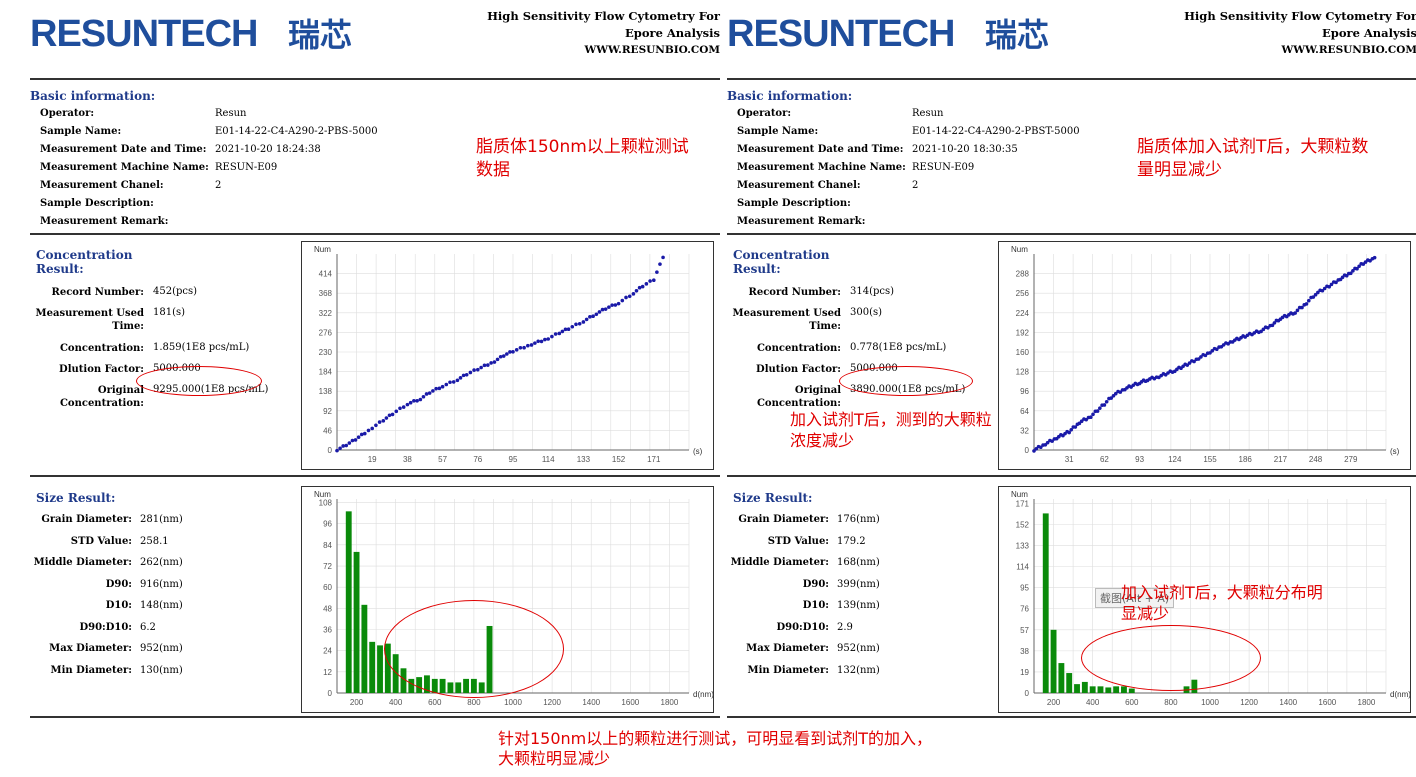  I want to click on y-tick-label: 76, so click(1024, 609).